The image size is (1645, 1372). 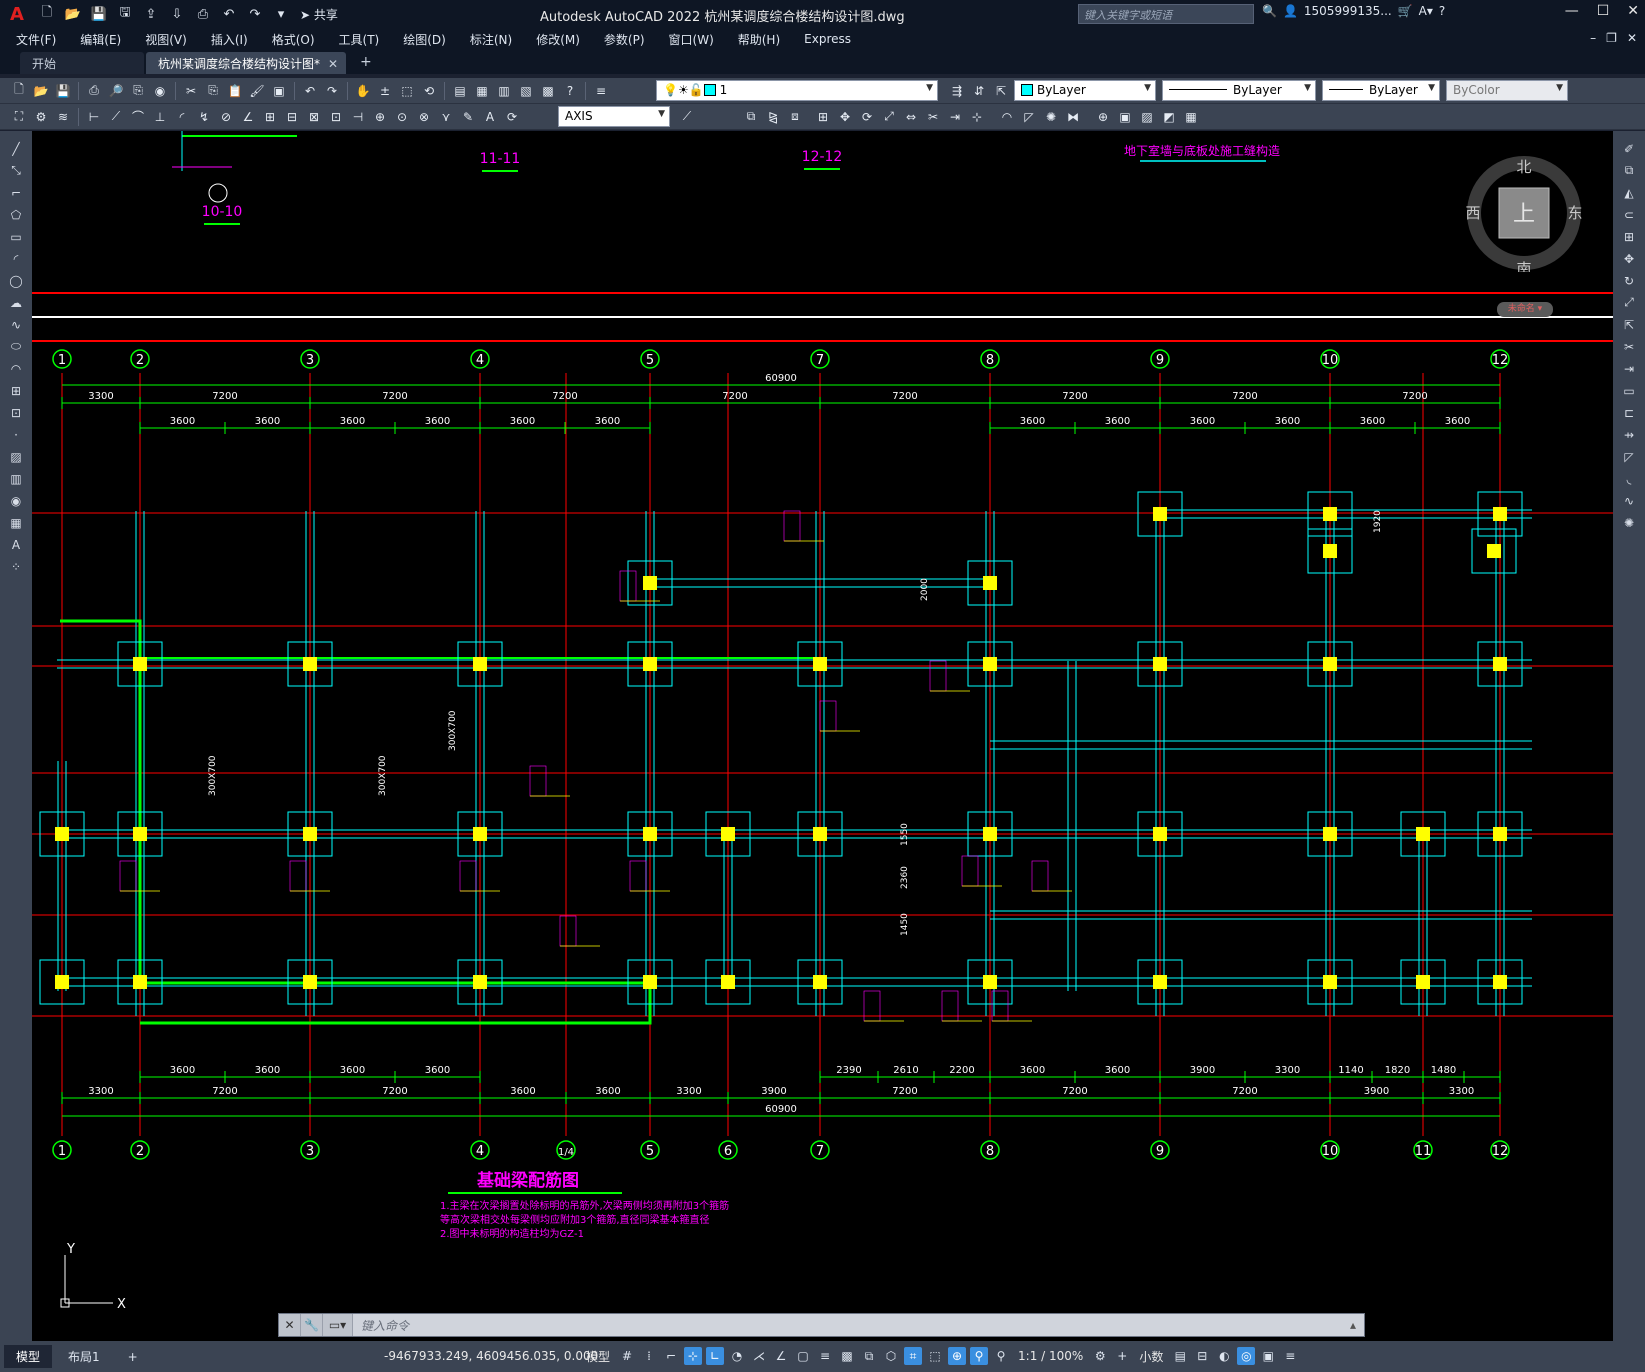 What do you see at coordinates (933, 117) in the screenshot?
I see `trim-icon: ✂` at bounding box center [933, 117].